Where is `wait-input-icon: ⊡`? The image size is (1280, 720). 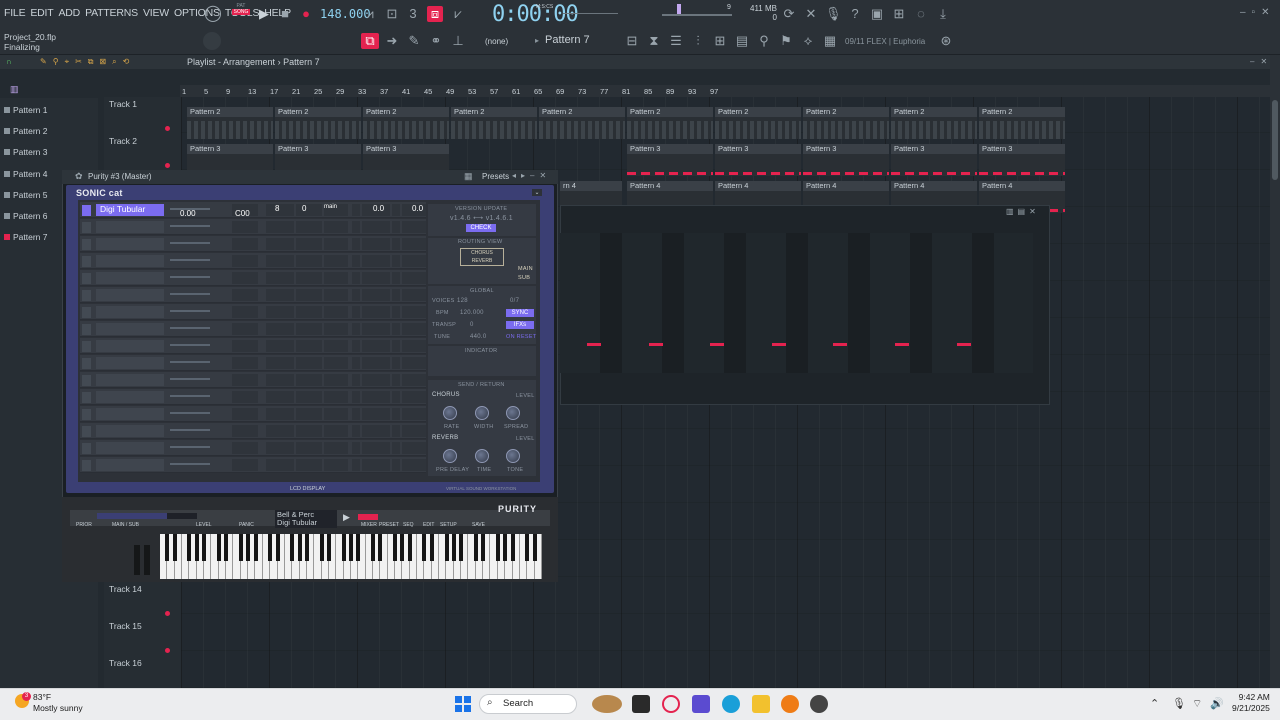
wait-input-icon: ⊡ is located at coordinates (392, 14).